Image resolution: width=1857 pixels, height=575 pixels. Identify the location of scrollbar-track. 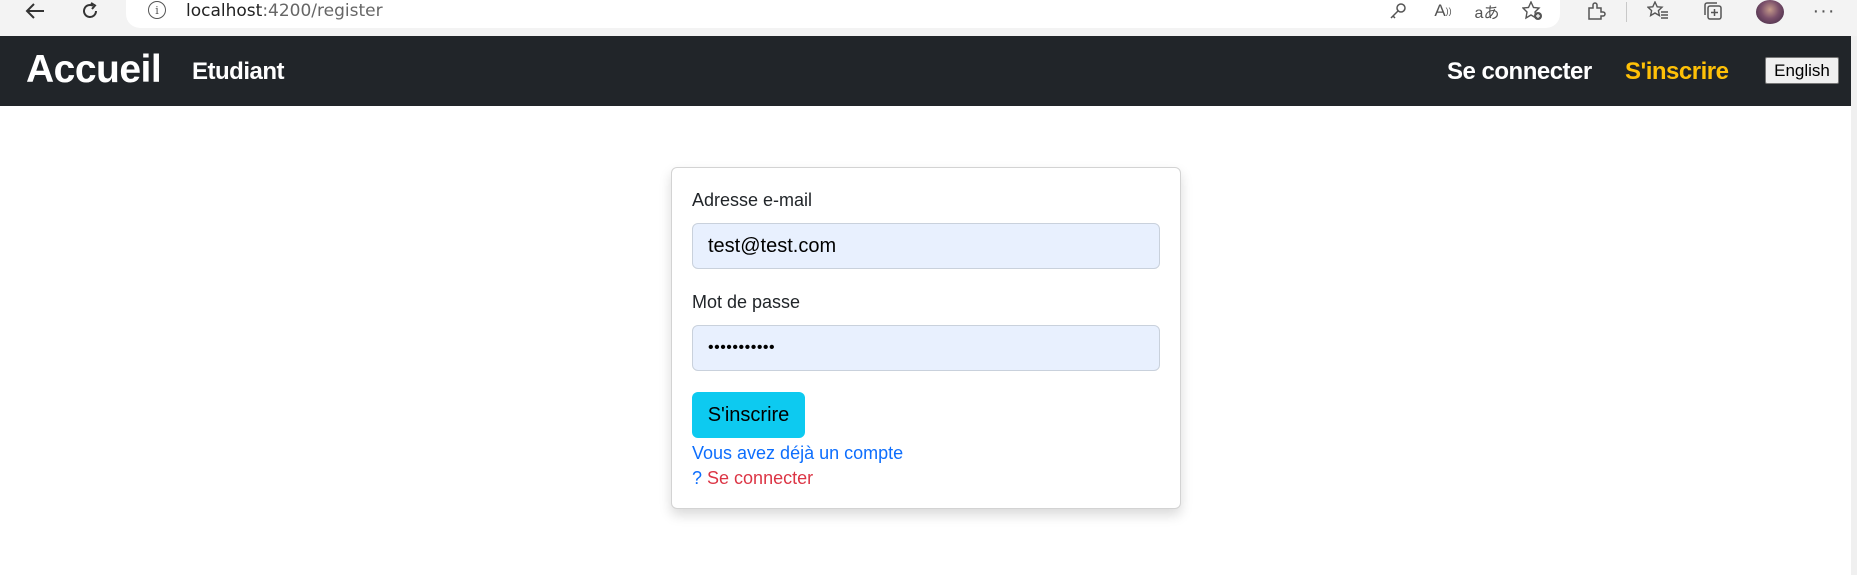
(1854, 305).